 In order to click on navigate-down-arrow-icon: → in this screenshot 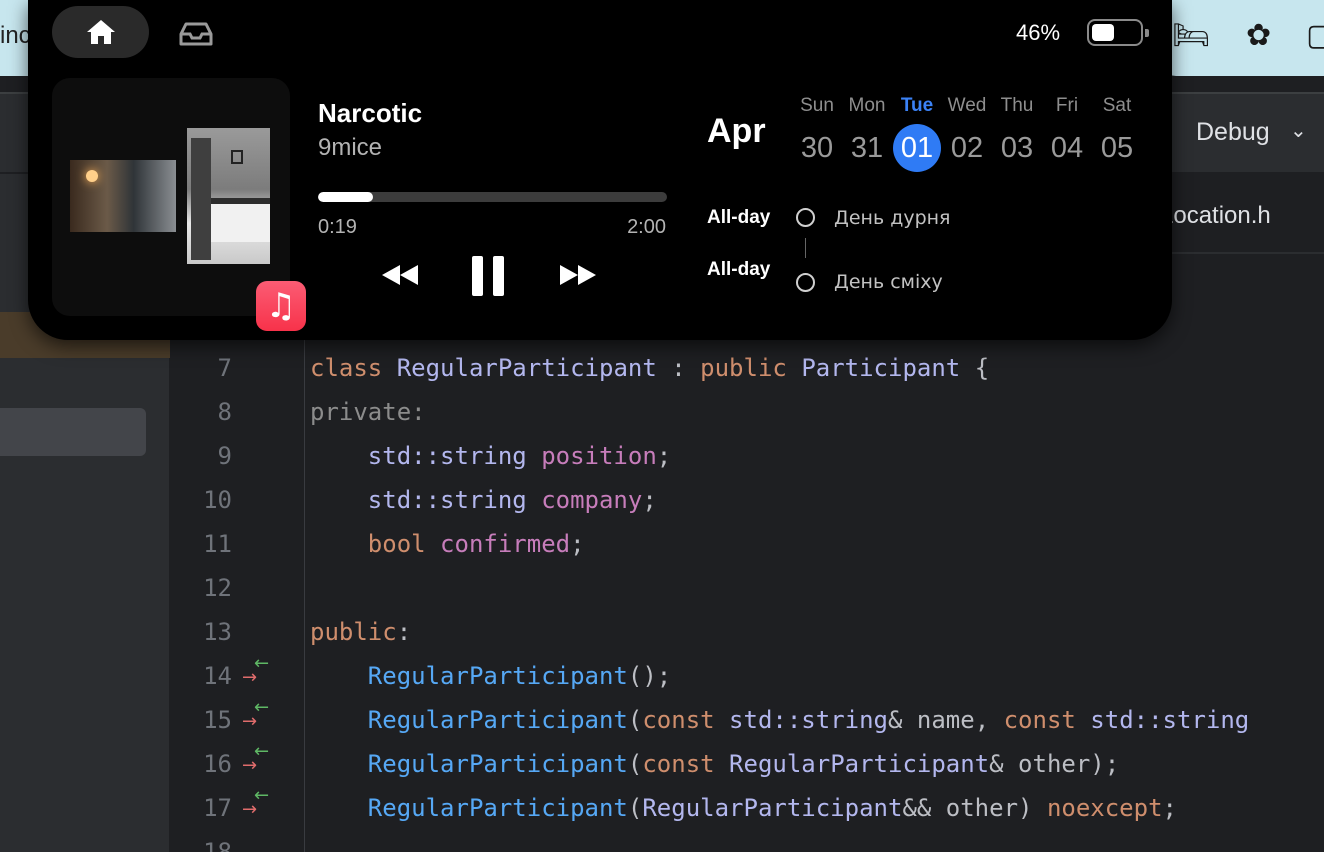, I will do `click(250, 809)`.